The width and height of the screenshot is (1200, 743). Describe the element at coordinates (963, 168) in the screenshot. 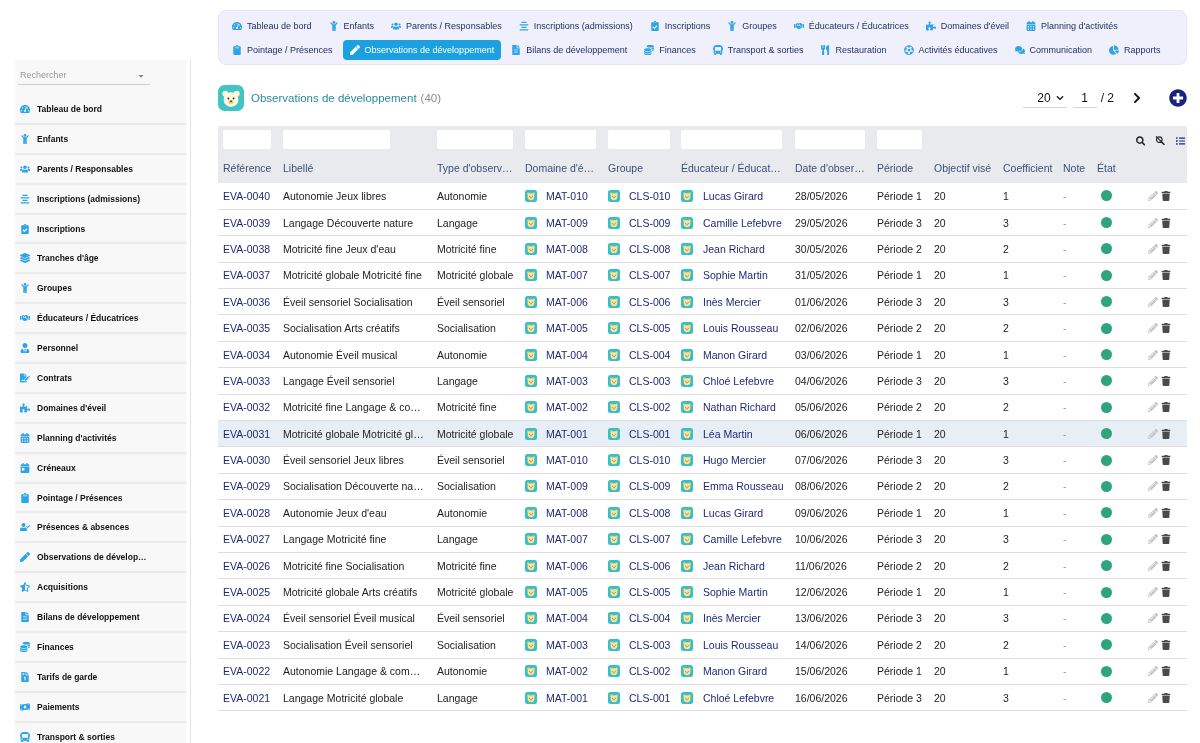

I see `column-header: Objectif visé` at that location.